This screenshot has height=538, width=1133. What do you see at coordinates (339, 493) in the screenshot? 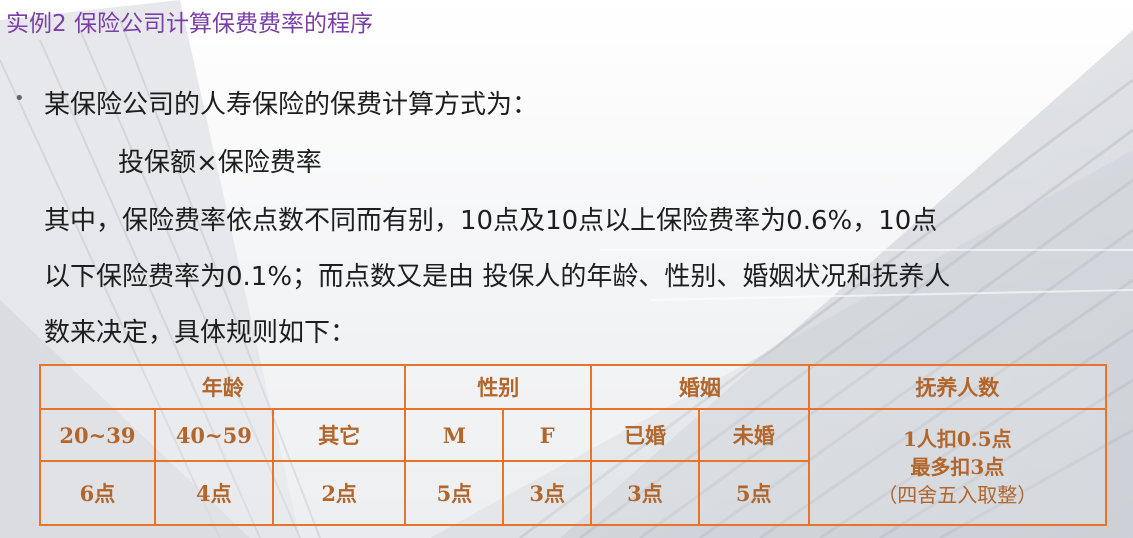
I see `table-cell: 2点` at bounding box center [339, 493].